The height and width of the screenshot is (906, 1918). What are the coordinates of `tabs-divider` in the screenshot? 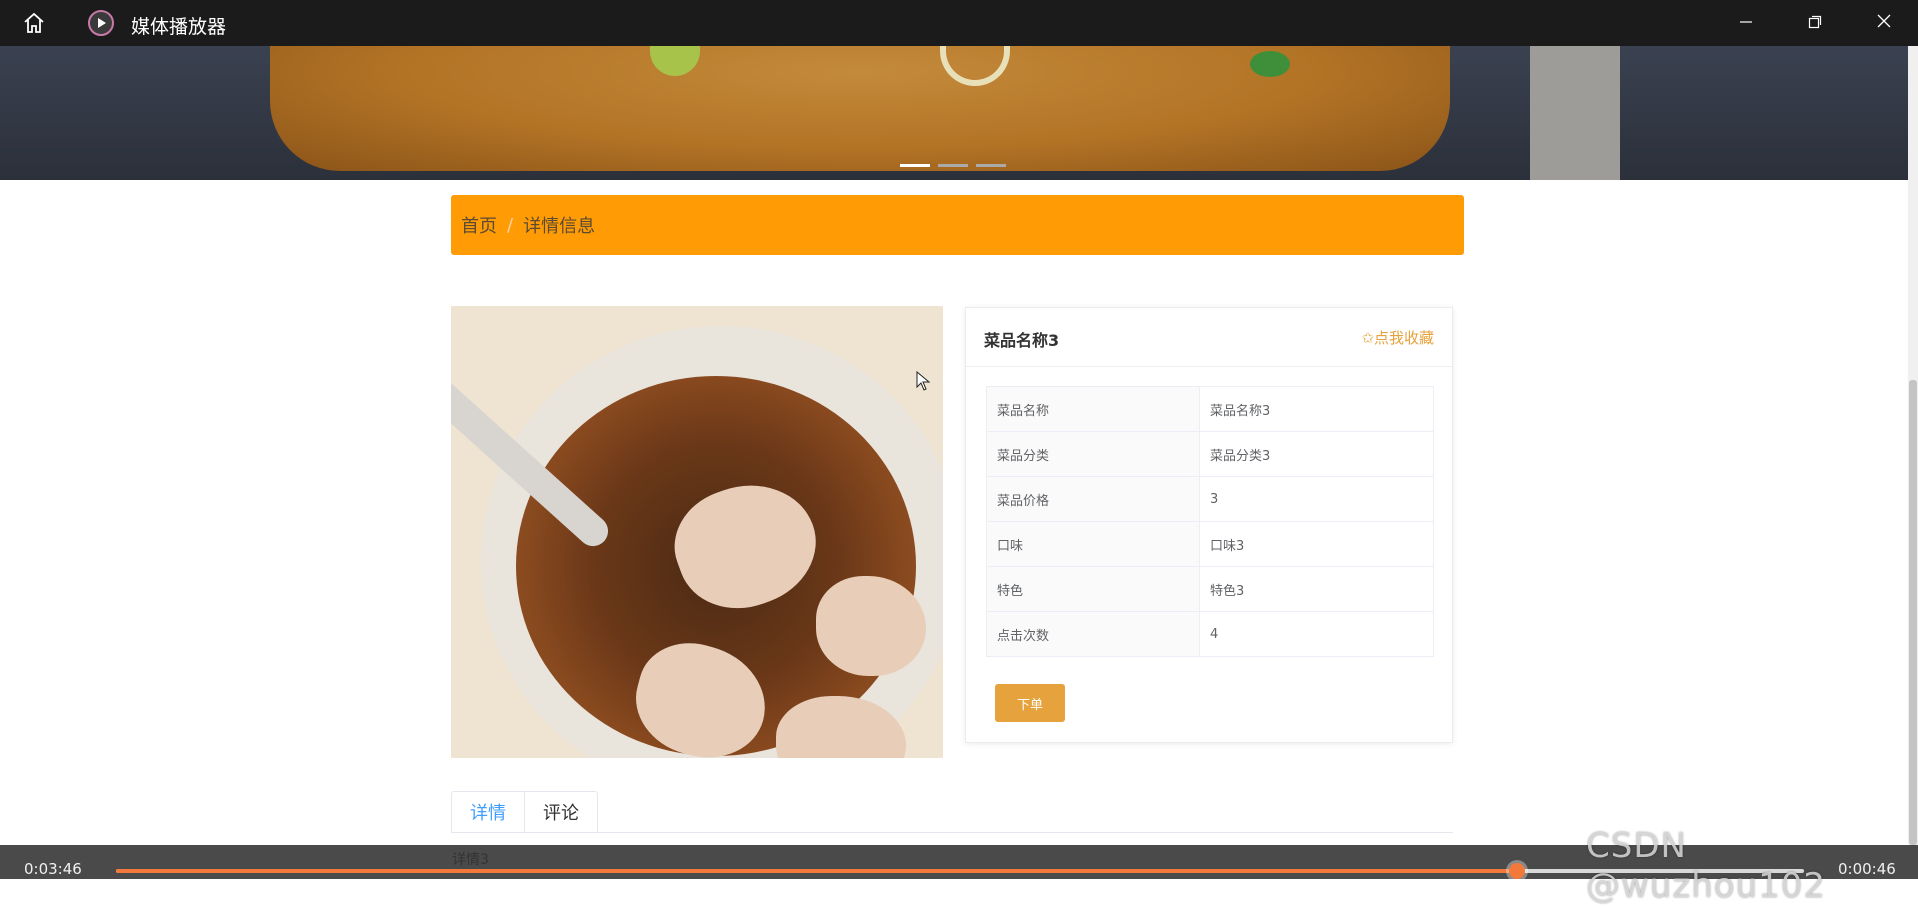 It's located at (952, 832).